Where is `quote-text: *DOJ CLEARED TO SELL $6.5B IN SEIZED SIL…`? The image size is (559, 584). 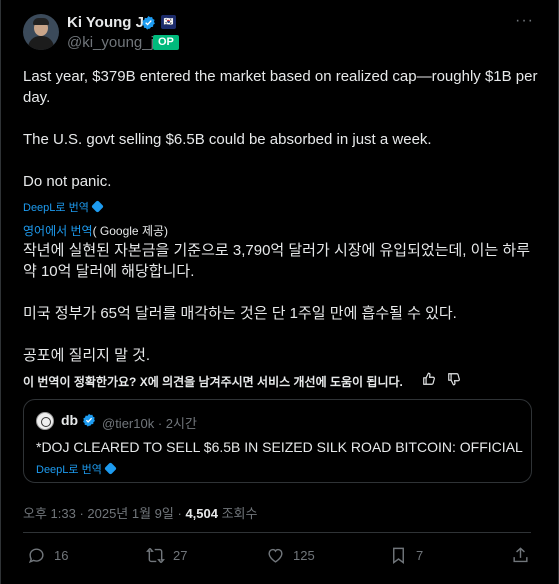
quote-text: *DOJ CLEARED TO SELL $6.5B IN SEIZED SIL… is located at coordinates (279, 447).